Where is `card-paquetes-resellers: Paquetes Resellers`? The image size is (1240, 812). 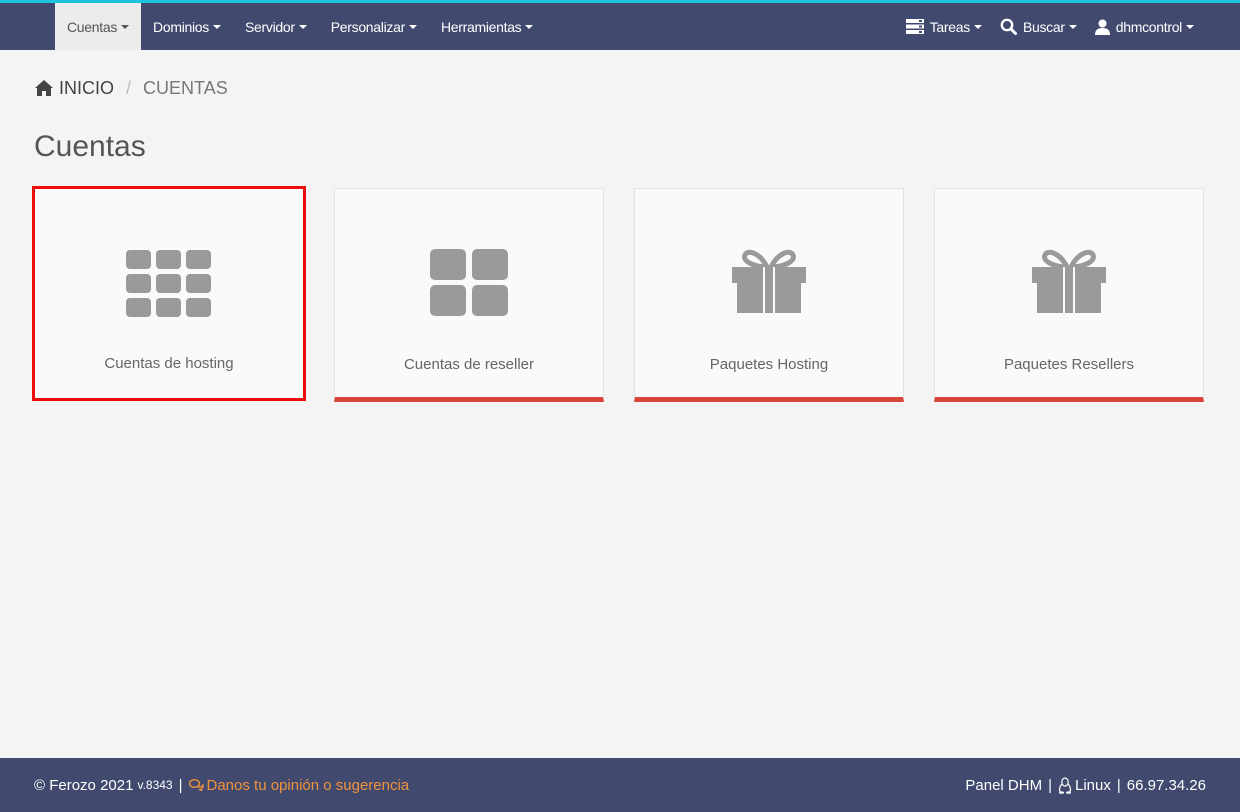 card-paquetes-resellers: Paquetes Resellers is located at coordinates (1069, 295).